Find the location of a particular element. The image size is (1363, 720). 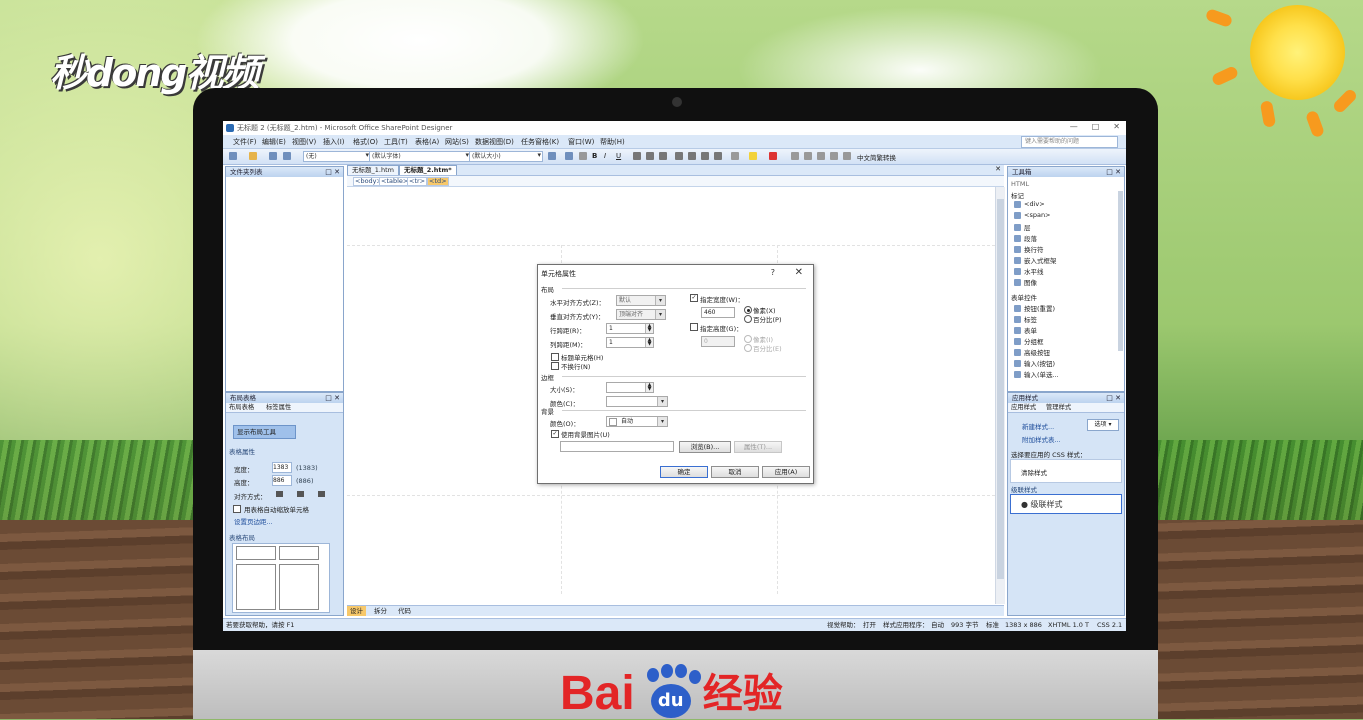

close-button: ✕ is located at coordinates (1116, 126).